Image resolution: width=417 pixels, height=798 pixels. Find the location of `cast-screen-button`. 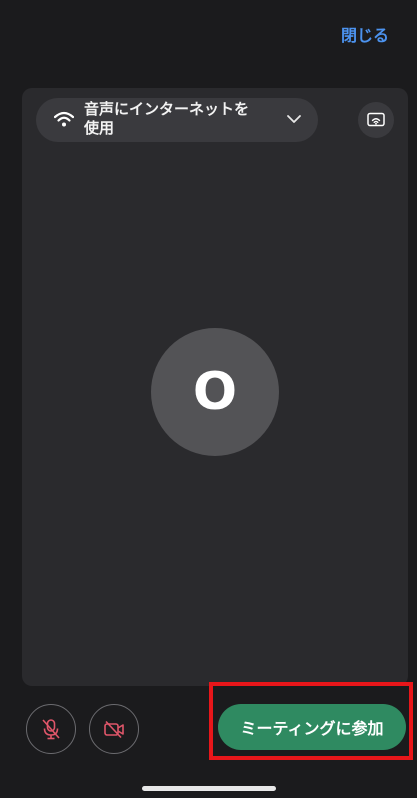

cast-screen-button is located at coordinates (376, 120).